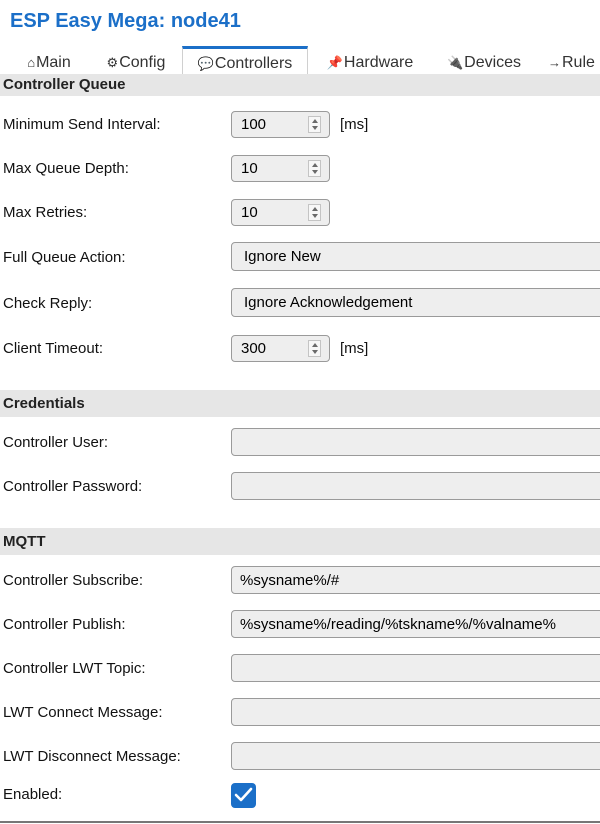 The width and height of the screenshot is (600, 824). What do you see at coordinates (48, 303) in the screenshot?
I see `check-reply-label: Check Reply:` at bounding box center [48, 303].